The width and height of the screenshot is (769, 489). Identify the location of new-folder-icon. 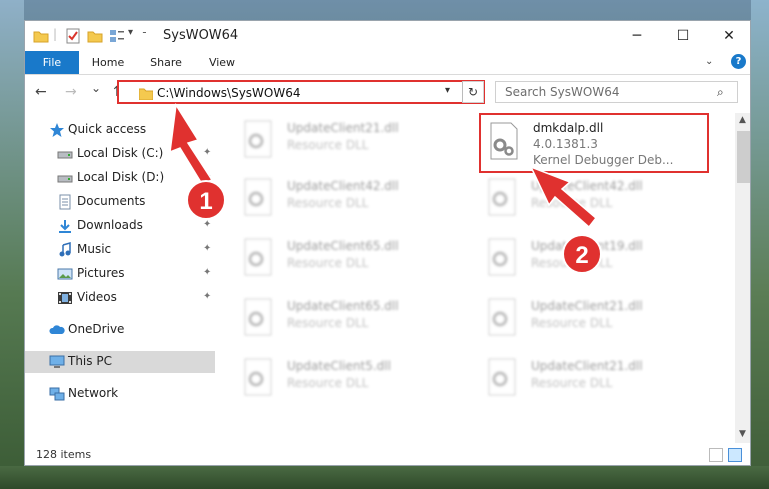
(95, 36).